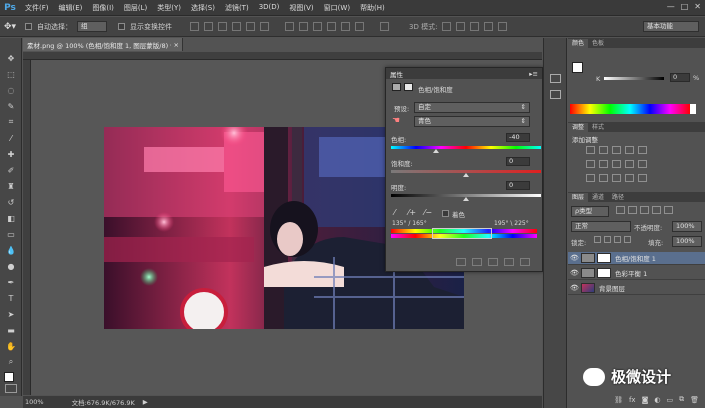 The image size is (705, 408). Describe the element at coordinates (607, 239) in the screenshot. I see `lock-pixels-icon` at that location.